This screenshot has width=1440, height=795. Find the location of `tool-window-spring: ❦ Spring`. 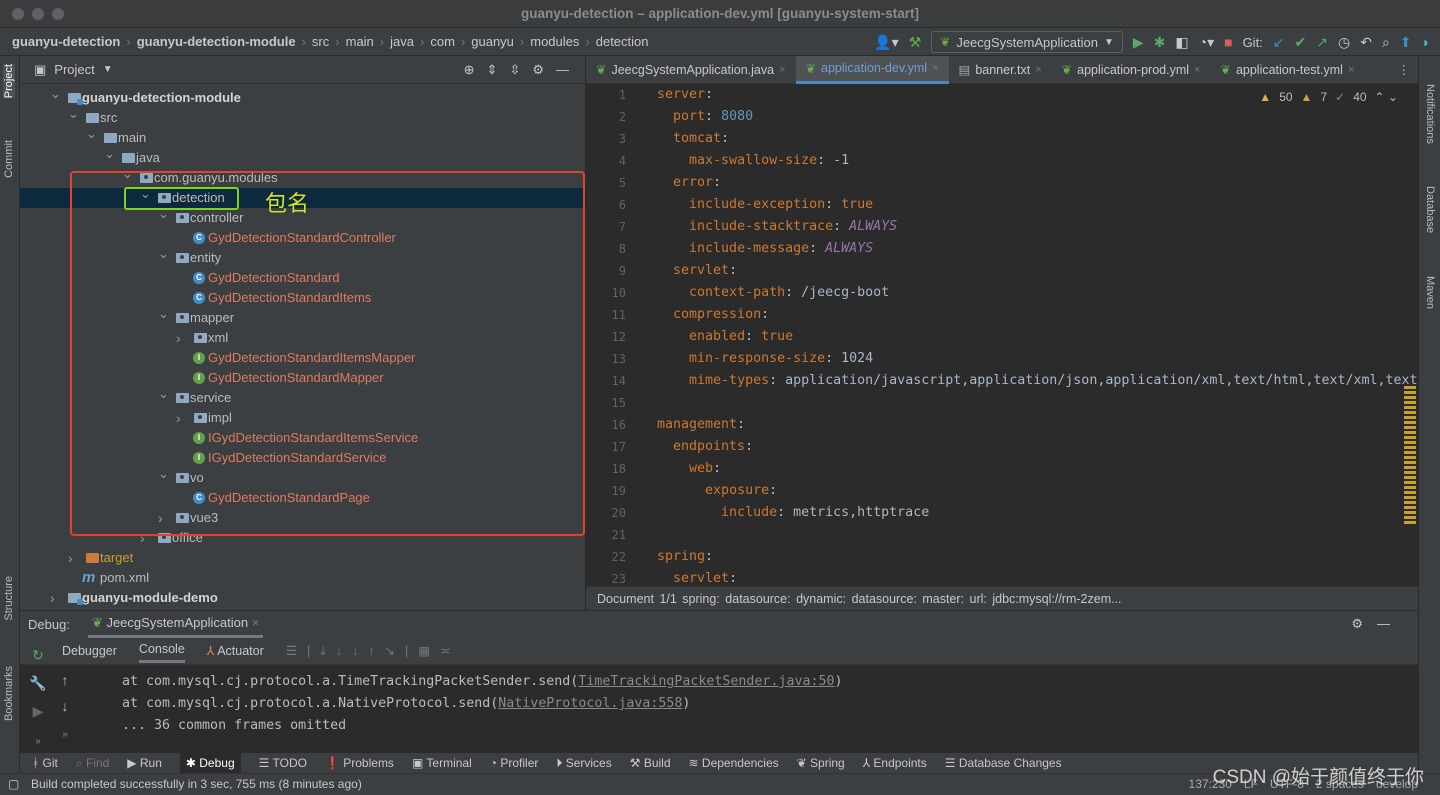

tool-window-spring: ❦ Spring is located at coordinates (821, 763).